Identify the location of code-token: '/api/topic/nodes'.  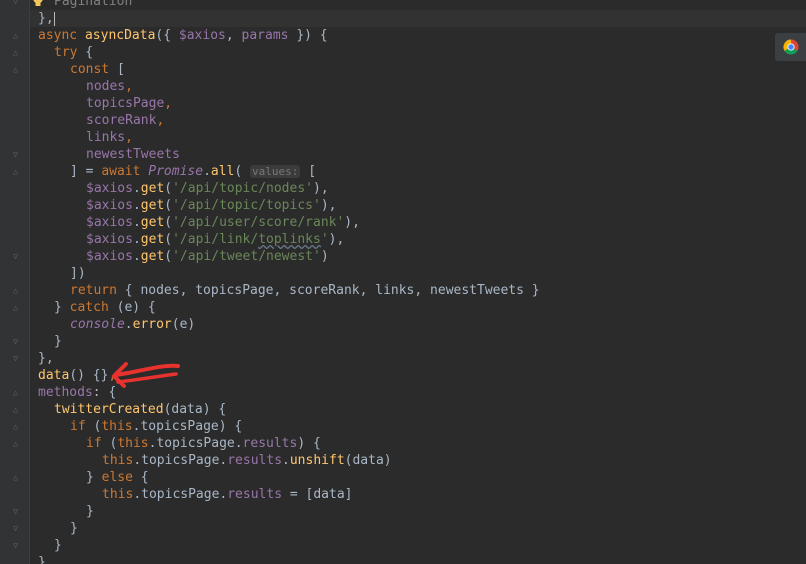
(242, 188).